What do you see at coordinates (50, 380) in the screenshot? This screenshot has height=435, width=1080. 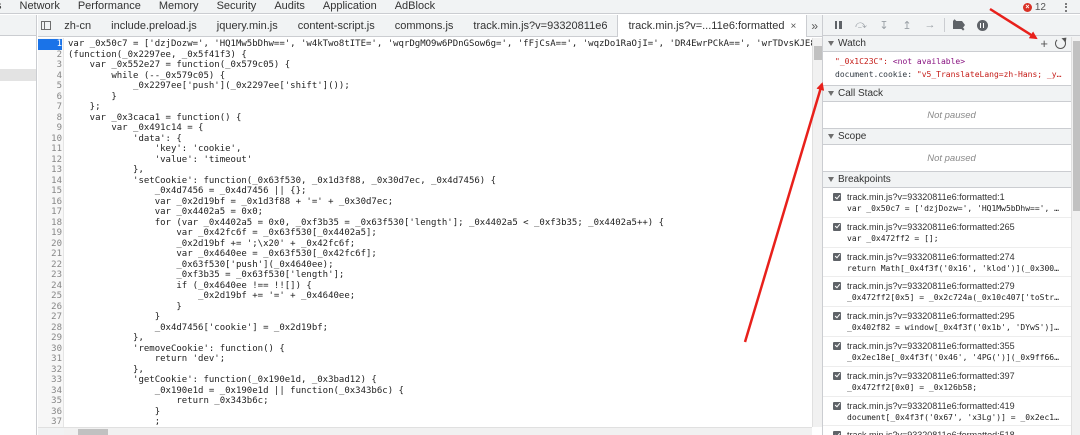 I see `line-number: 33` at bounding box center [50, 380].